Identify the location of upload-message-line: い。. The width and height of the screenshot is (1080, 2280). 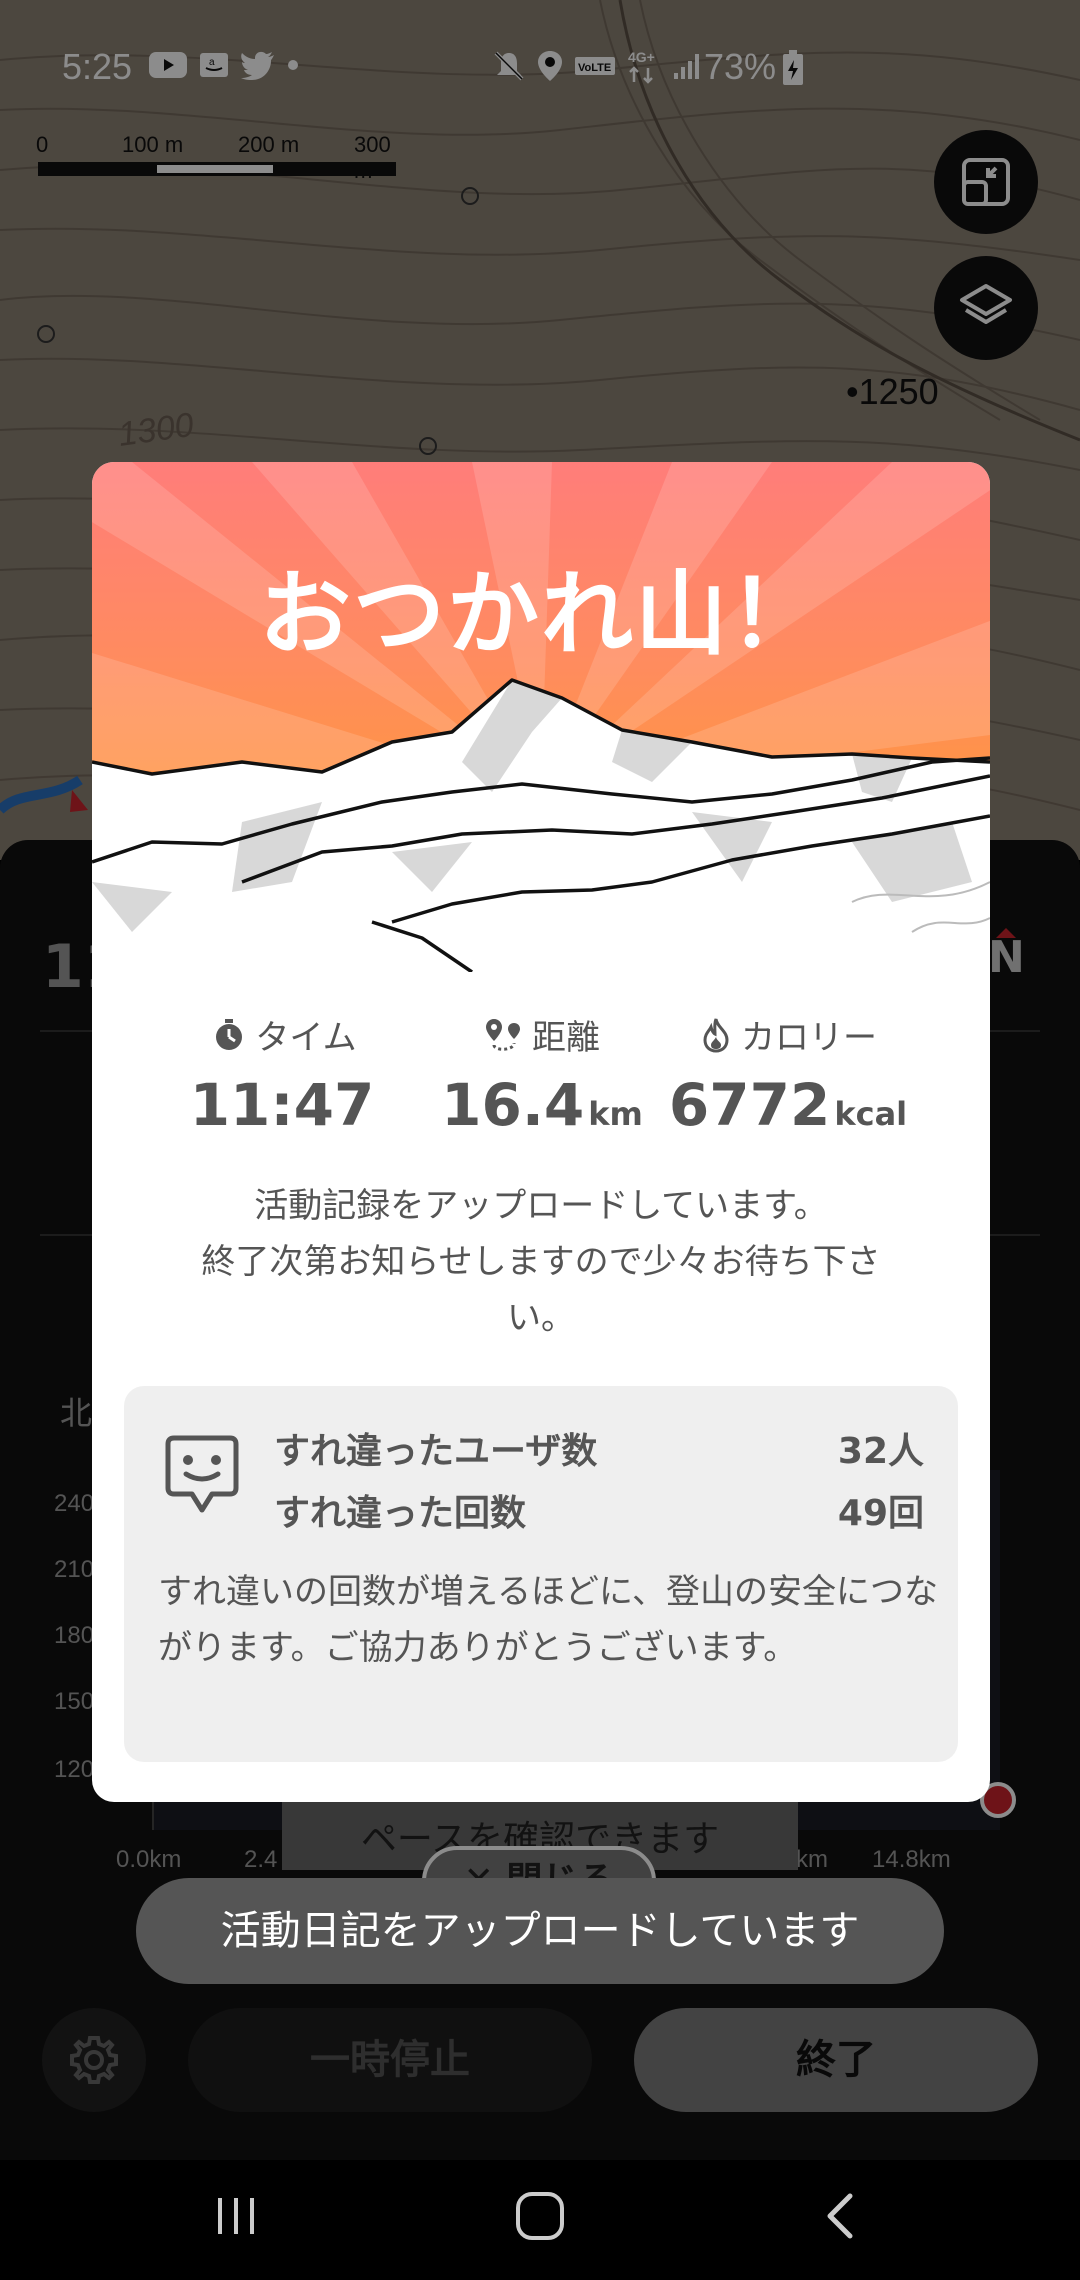
(541, 1318).